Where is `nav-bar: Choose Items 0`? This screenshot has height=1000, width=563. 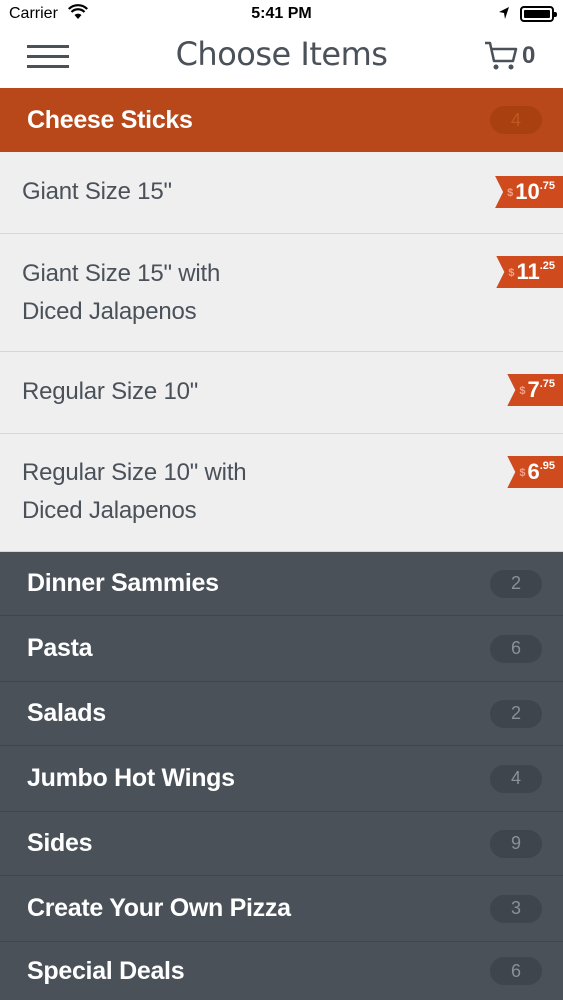
nav-bar: Choose Items 0 is located at coordinates (281, 59).